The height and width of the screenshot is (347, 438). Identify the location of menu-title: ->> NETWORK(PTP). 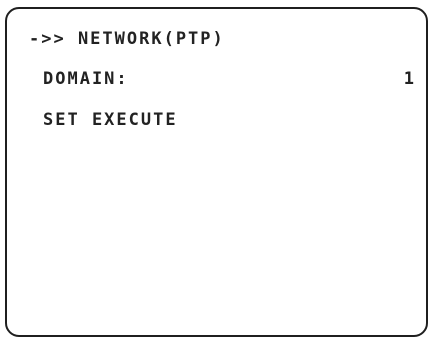
(127, 39).